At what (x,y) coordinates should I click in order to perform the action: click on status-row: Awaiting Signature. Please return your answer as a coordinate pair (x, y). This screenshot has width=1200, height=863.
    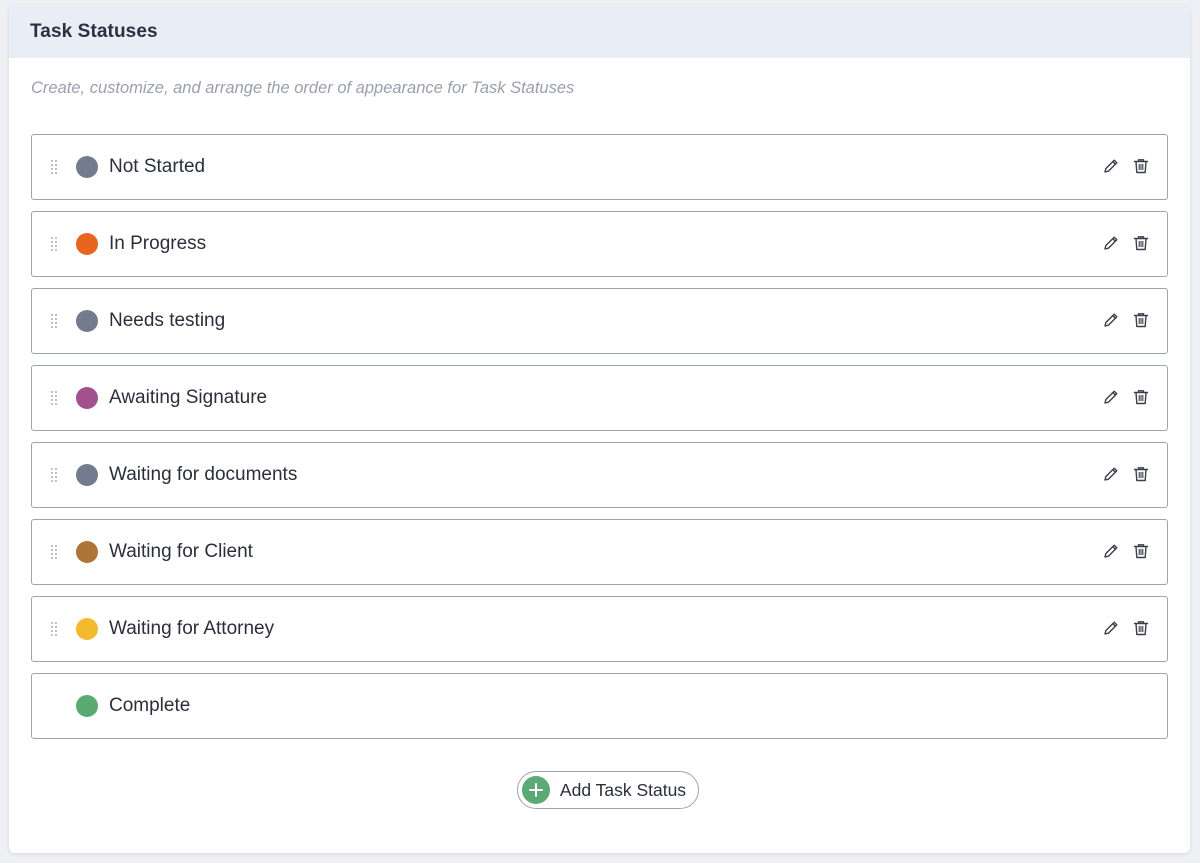
    Looking at the image, I should click on (599, 398).